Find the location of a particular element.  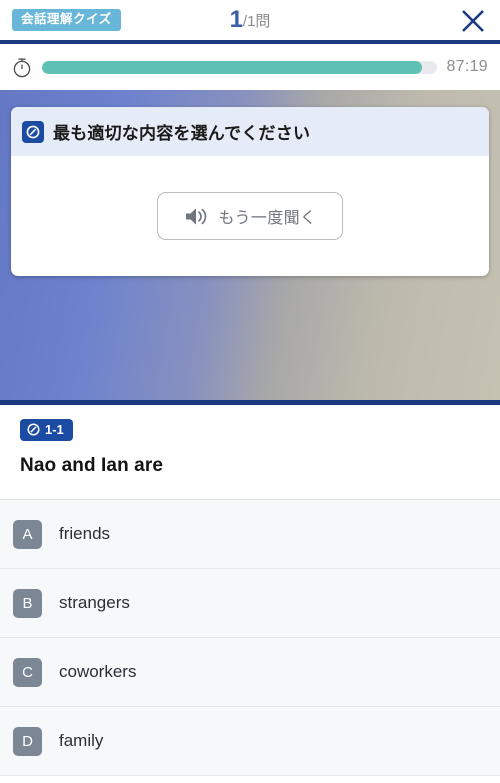

instruction-text: 最も適切な内容を選んでください is located at coordinates (182, 133).